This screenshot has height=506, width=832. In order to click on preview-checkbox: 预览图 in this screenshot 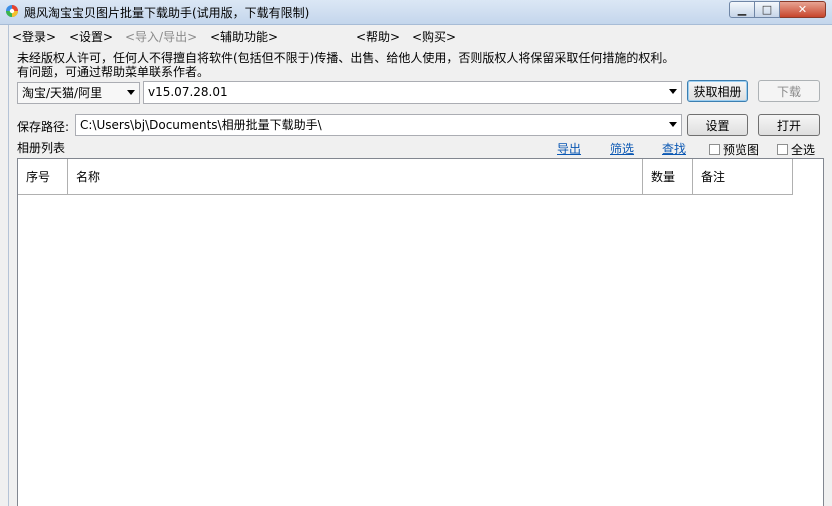, I will do `click(734, 149)`.